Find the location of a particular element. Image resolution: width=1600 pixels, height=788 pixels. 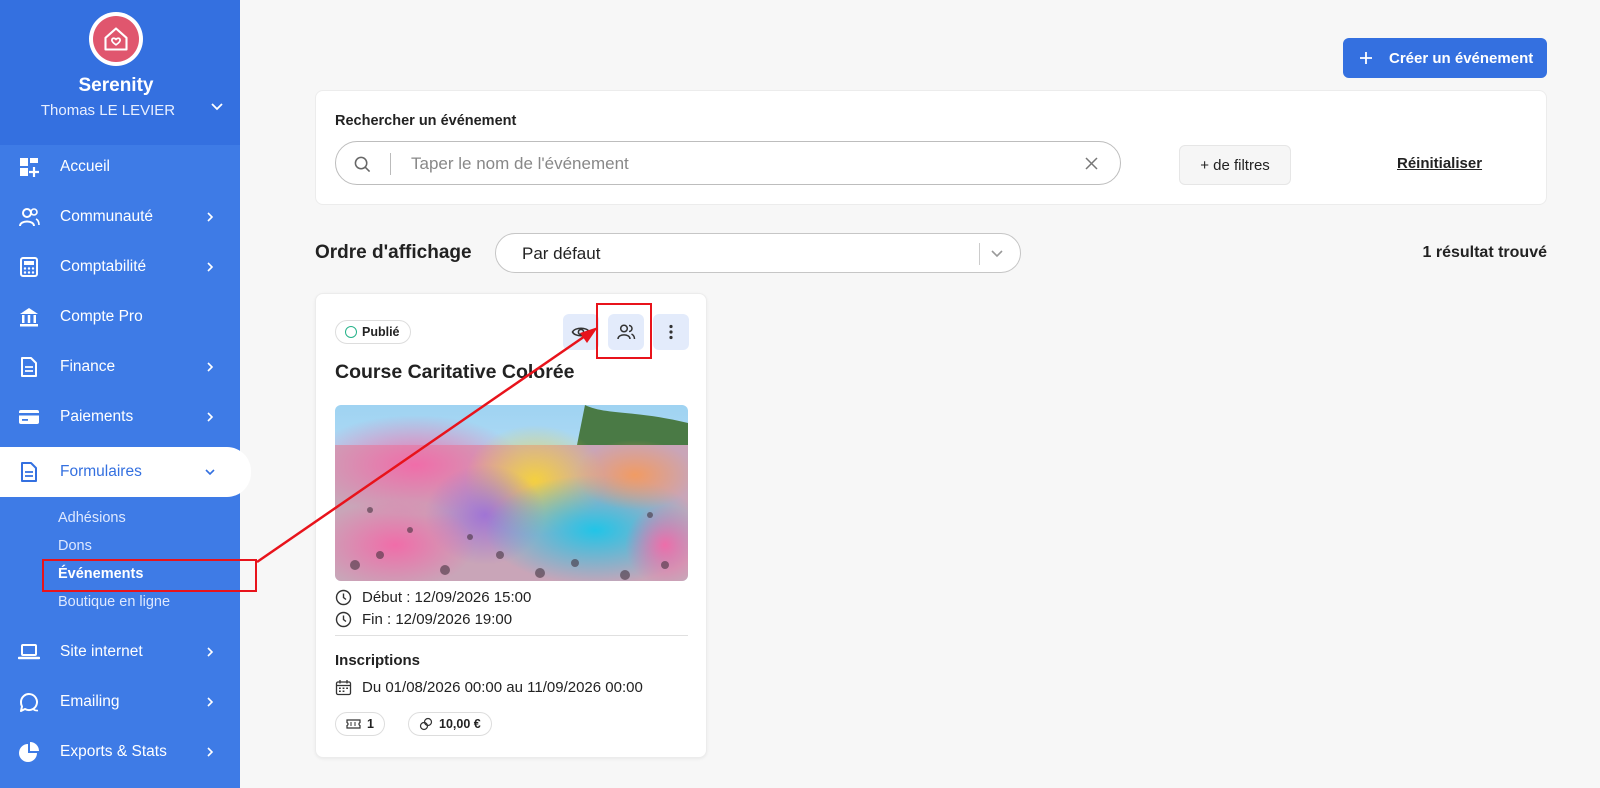

select-separator is located at coordinates (979, 254).